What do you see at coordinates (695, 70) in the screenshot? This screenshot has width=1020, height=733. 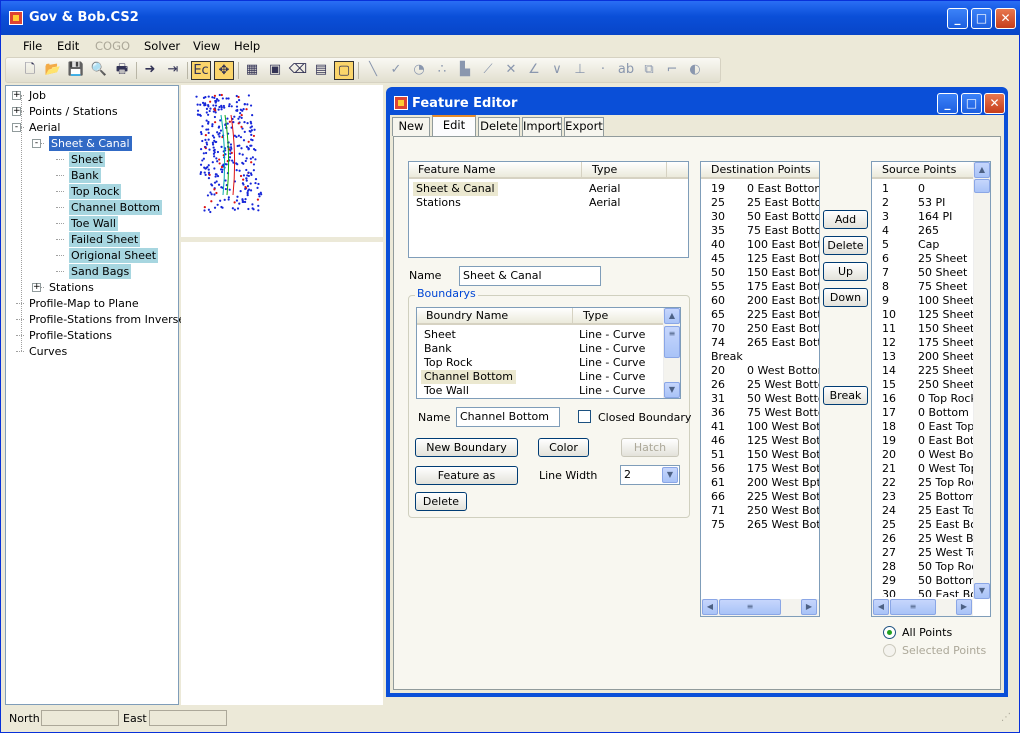 I see `circle-icon: ◐` at bounding box center [695, 70].